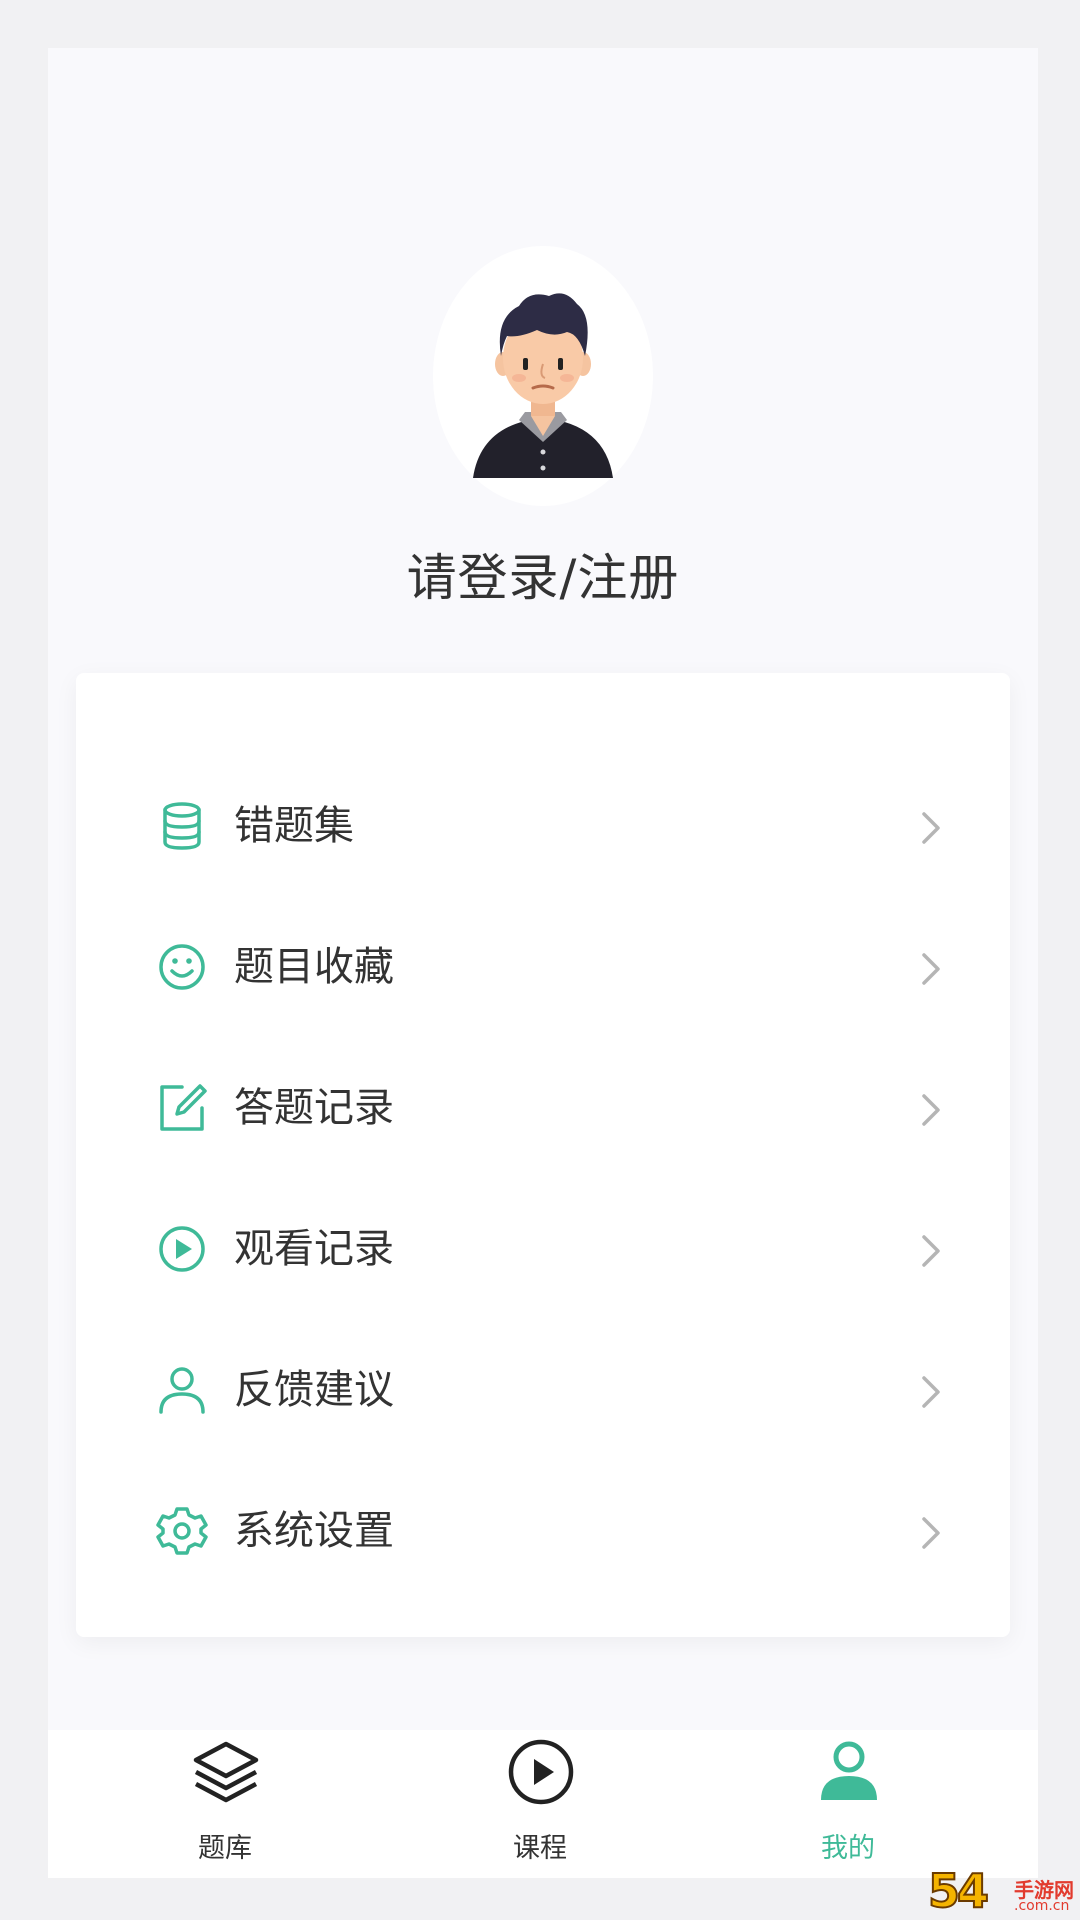 The image size is (1080, 1920). I want to click on bottom-tab-bar: 题库 课程 我的, so click(543, 1804).